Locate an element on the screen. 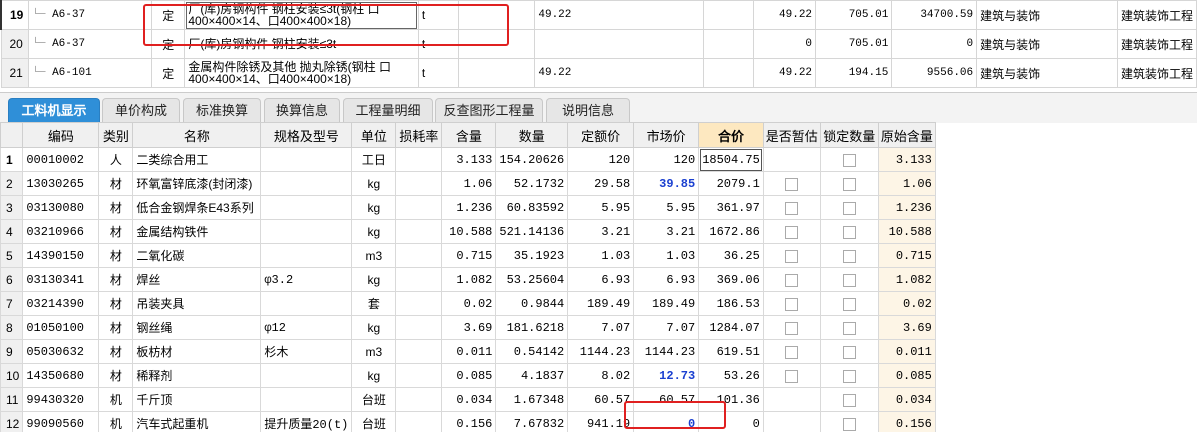  resource-spec: 提升质量20(t) is located at coordinates (306, 421).